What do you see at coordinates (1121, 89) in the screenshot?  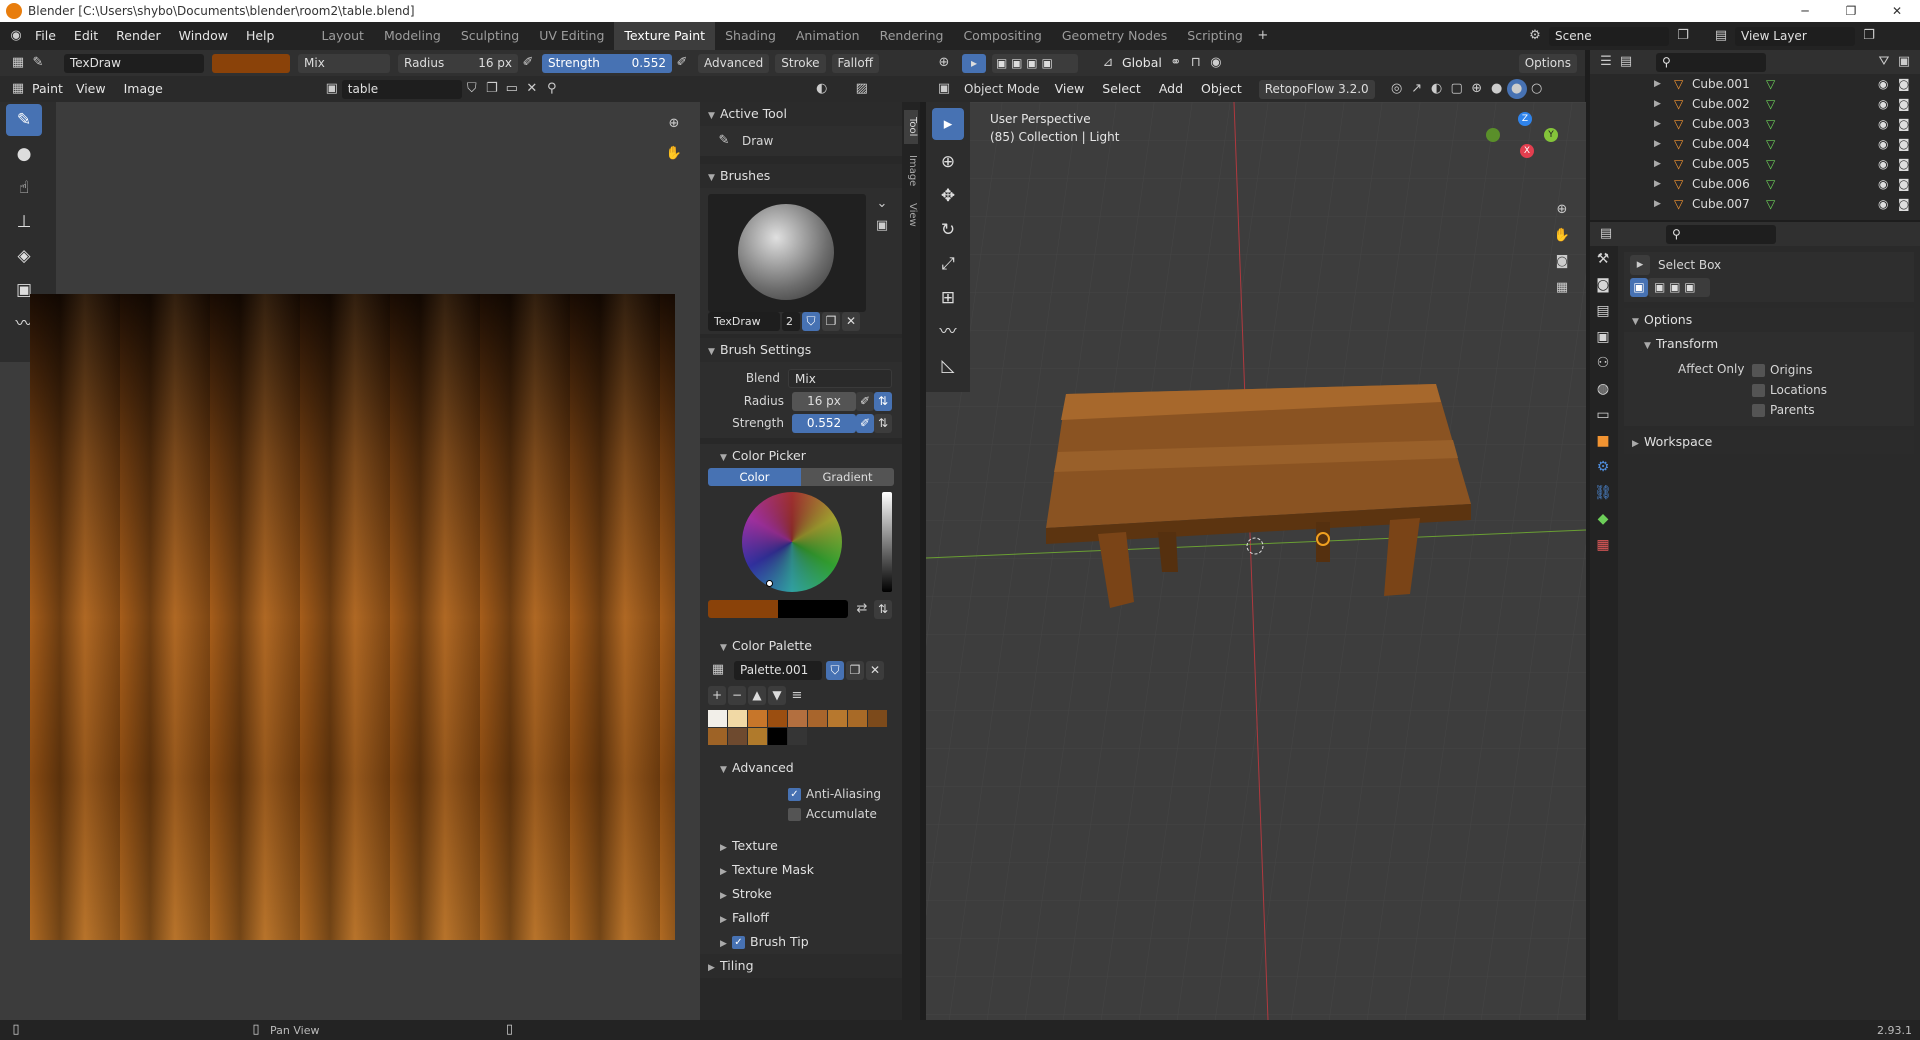 I see `viewport-menu-select: Select` at bounding box center [1121, 89].